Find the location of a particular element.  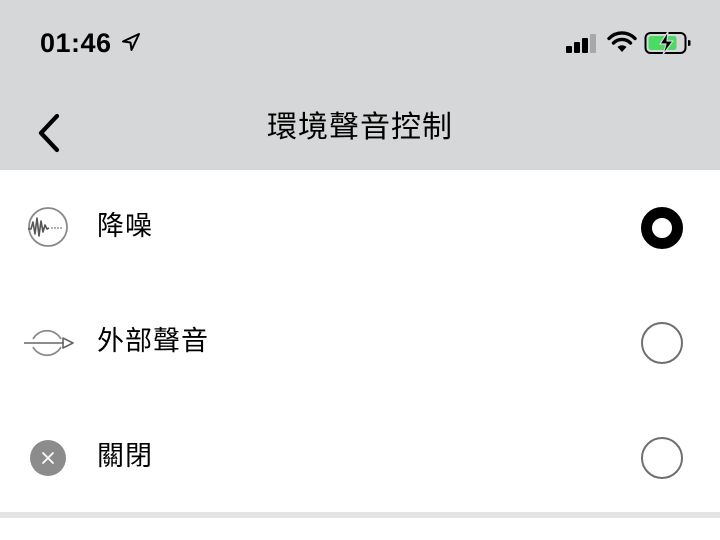

option-label: 外部聲音 is located at coordinates (153, 341).